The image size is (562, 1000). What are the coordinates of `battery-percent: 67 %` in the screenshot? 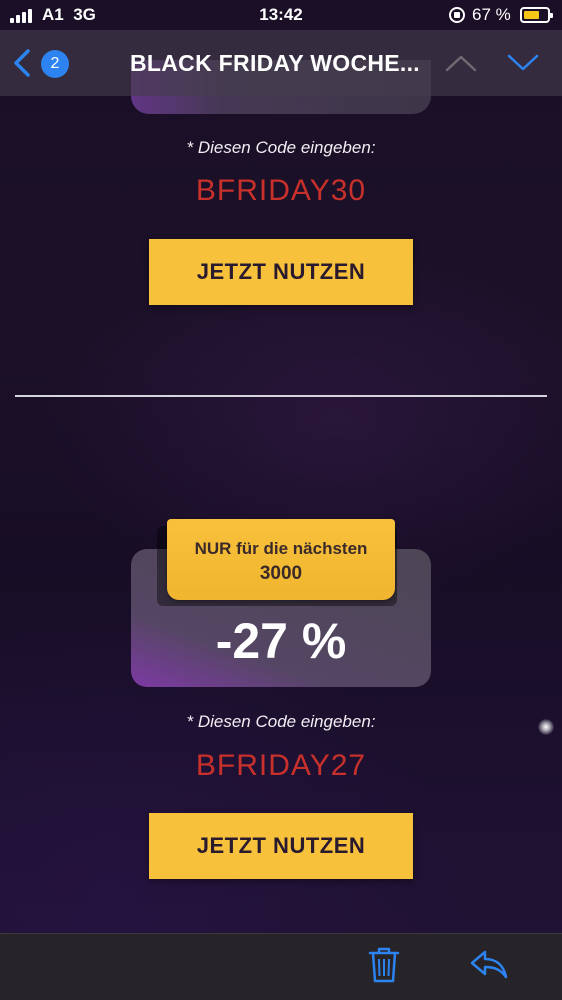 It's located at (491, 14).